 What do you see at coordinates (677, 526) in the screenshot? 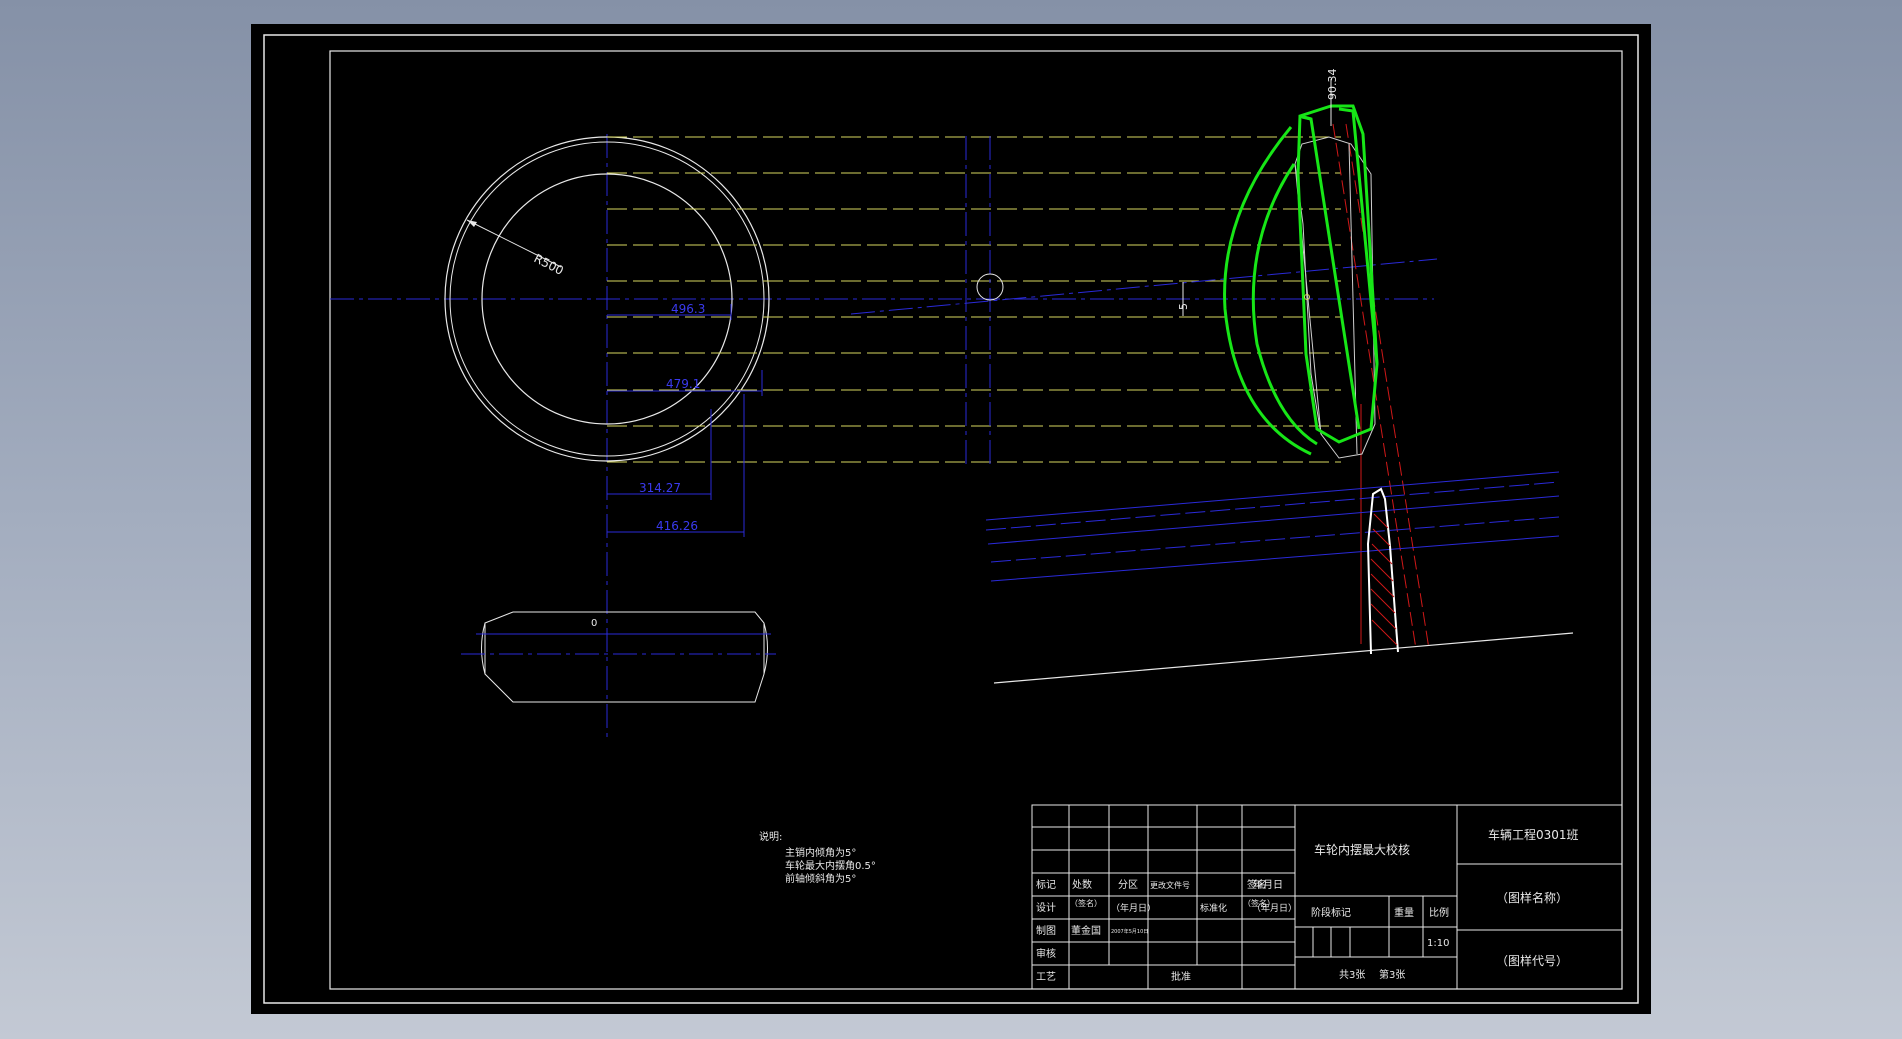
I see `dim-416: 416.26` at bounding box center [677, 526].